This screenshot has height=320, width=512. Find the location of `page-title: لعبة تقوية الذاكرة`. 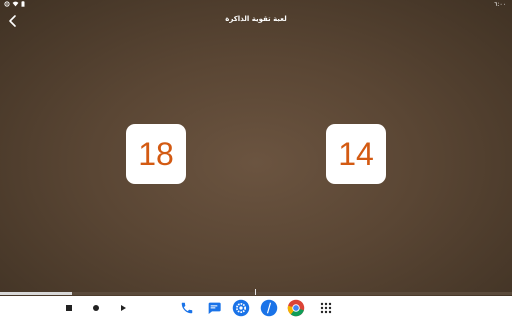

page-title: لعبة تقوية الذاكرة is located at coordinates (256, 19).